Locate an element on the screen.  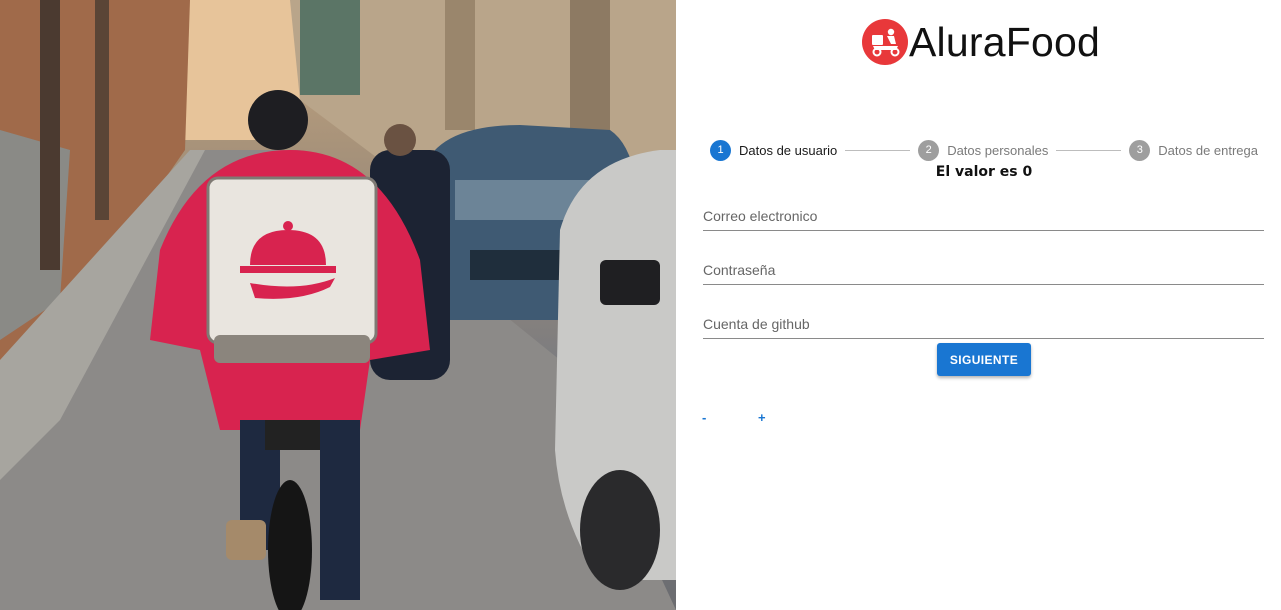
step-label-3: Datos de entrega is located at coordinates (1208, 150).